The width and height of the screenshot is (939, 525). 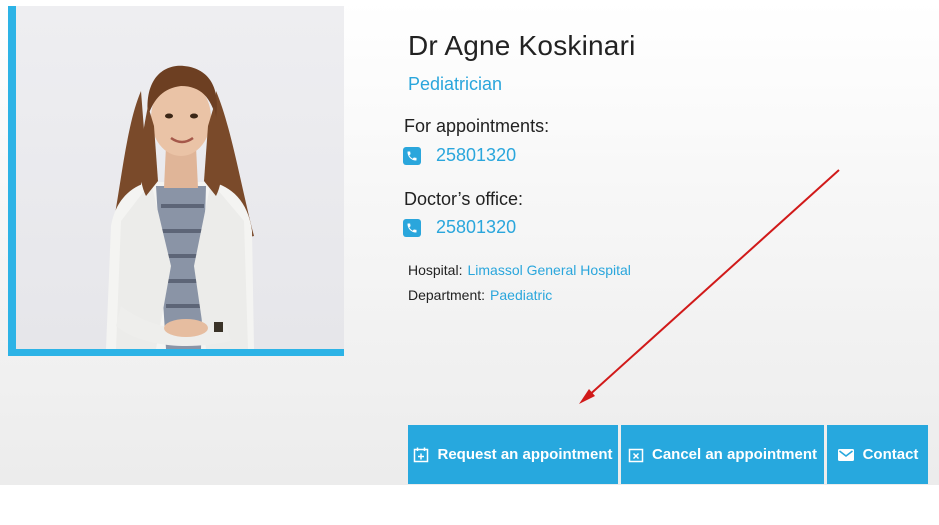 What do you see at coordinates (476, 155) in the screenshot?
I see `appointments-phone: 25801320` at bounding box center [476, 155].